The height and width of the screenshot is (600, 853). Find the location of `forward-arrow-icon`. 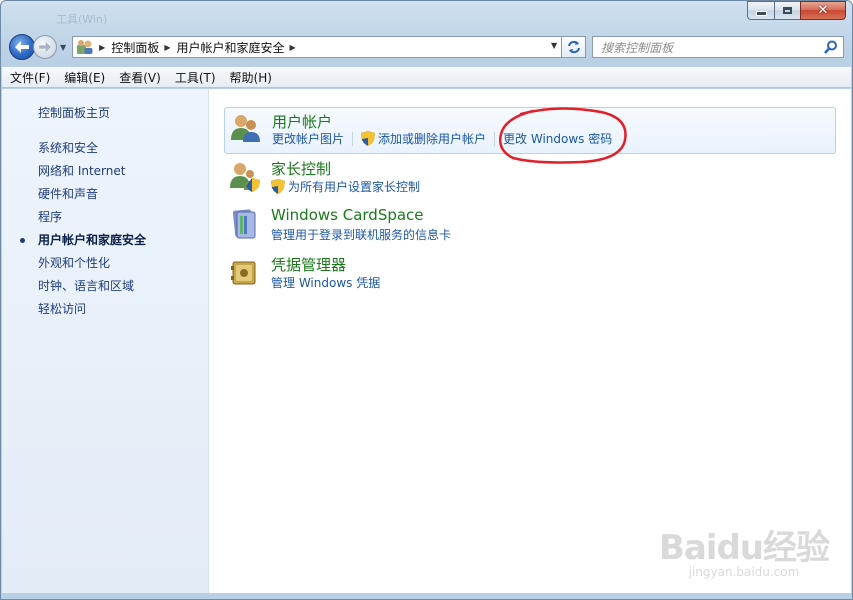

forward-arrow-icon is located at coordinates (45, 47).